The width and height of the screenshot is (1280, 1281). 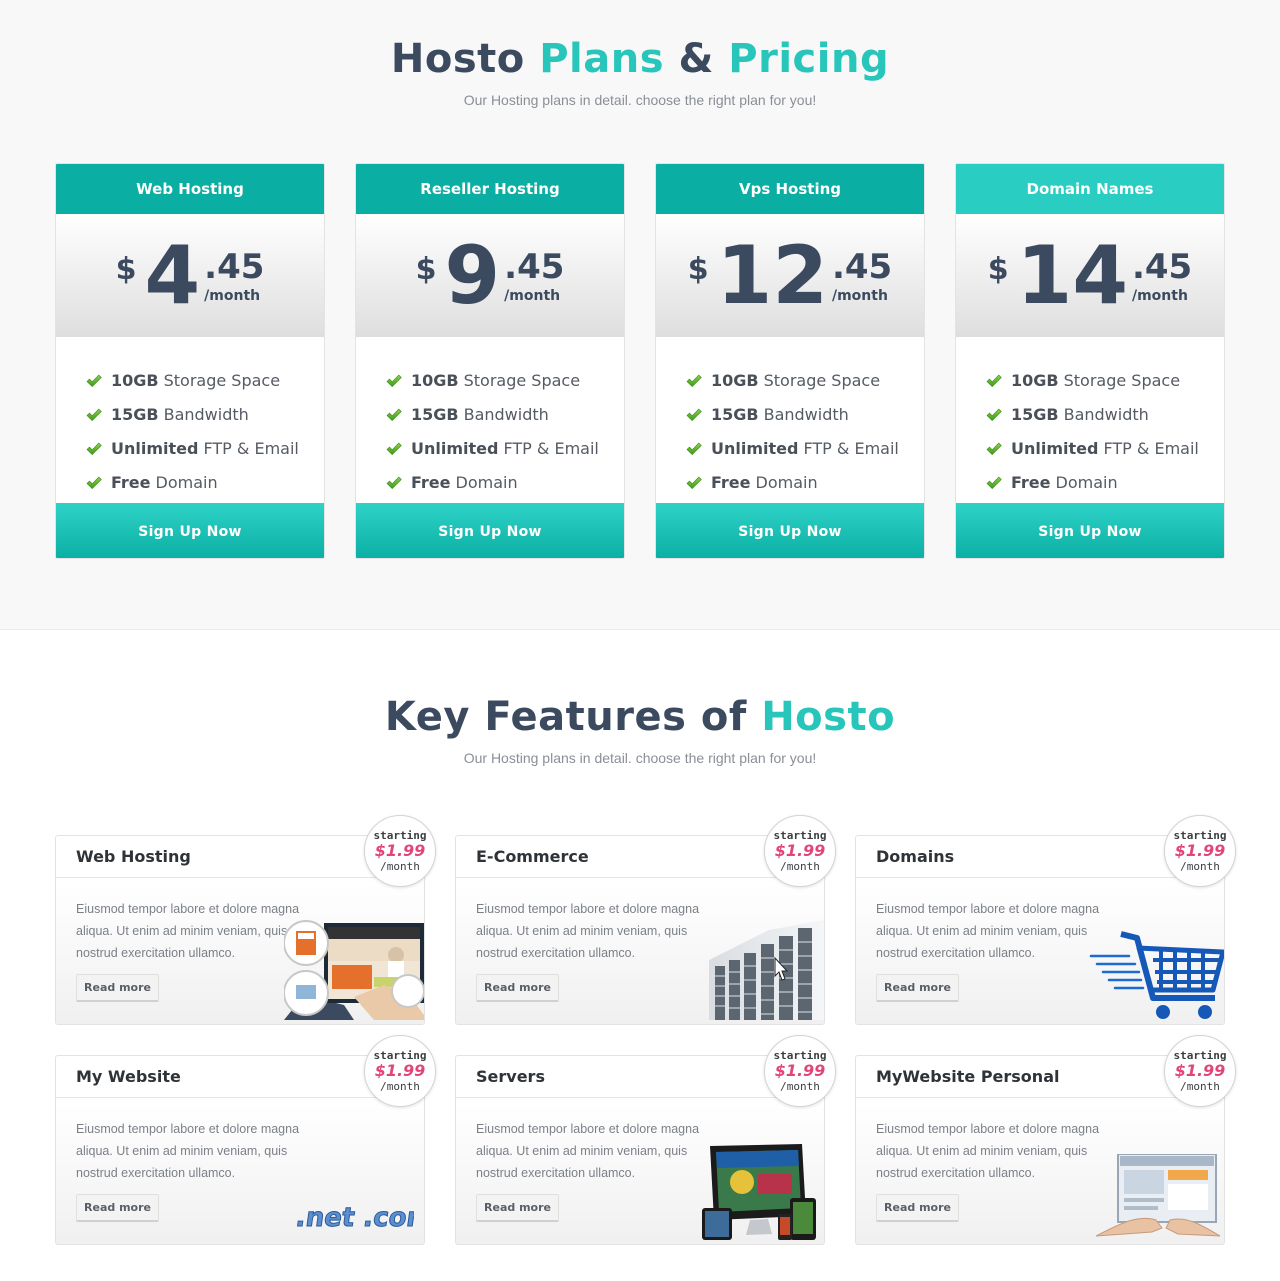 I want to click on title-text: Key Features of, so click(x=565, y=717).